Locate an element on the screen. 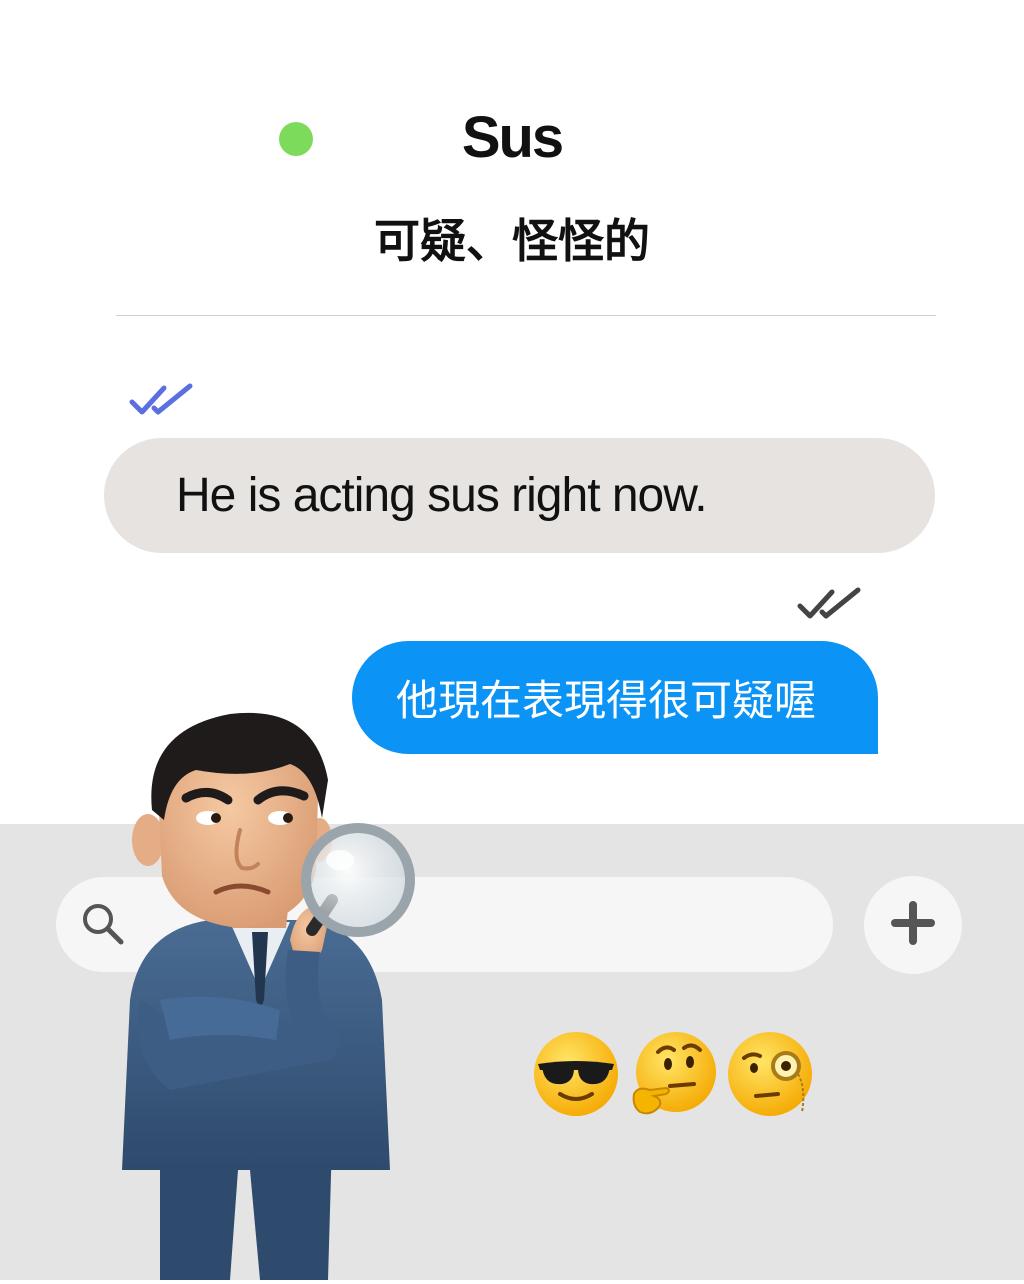  outgoing-message-text: 他現在表現得很可疑喔 is located at coordinates (606, 700).